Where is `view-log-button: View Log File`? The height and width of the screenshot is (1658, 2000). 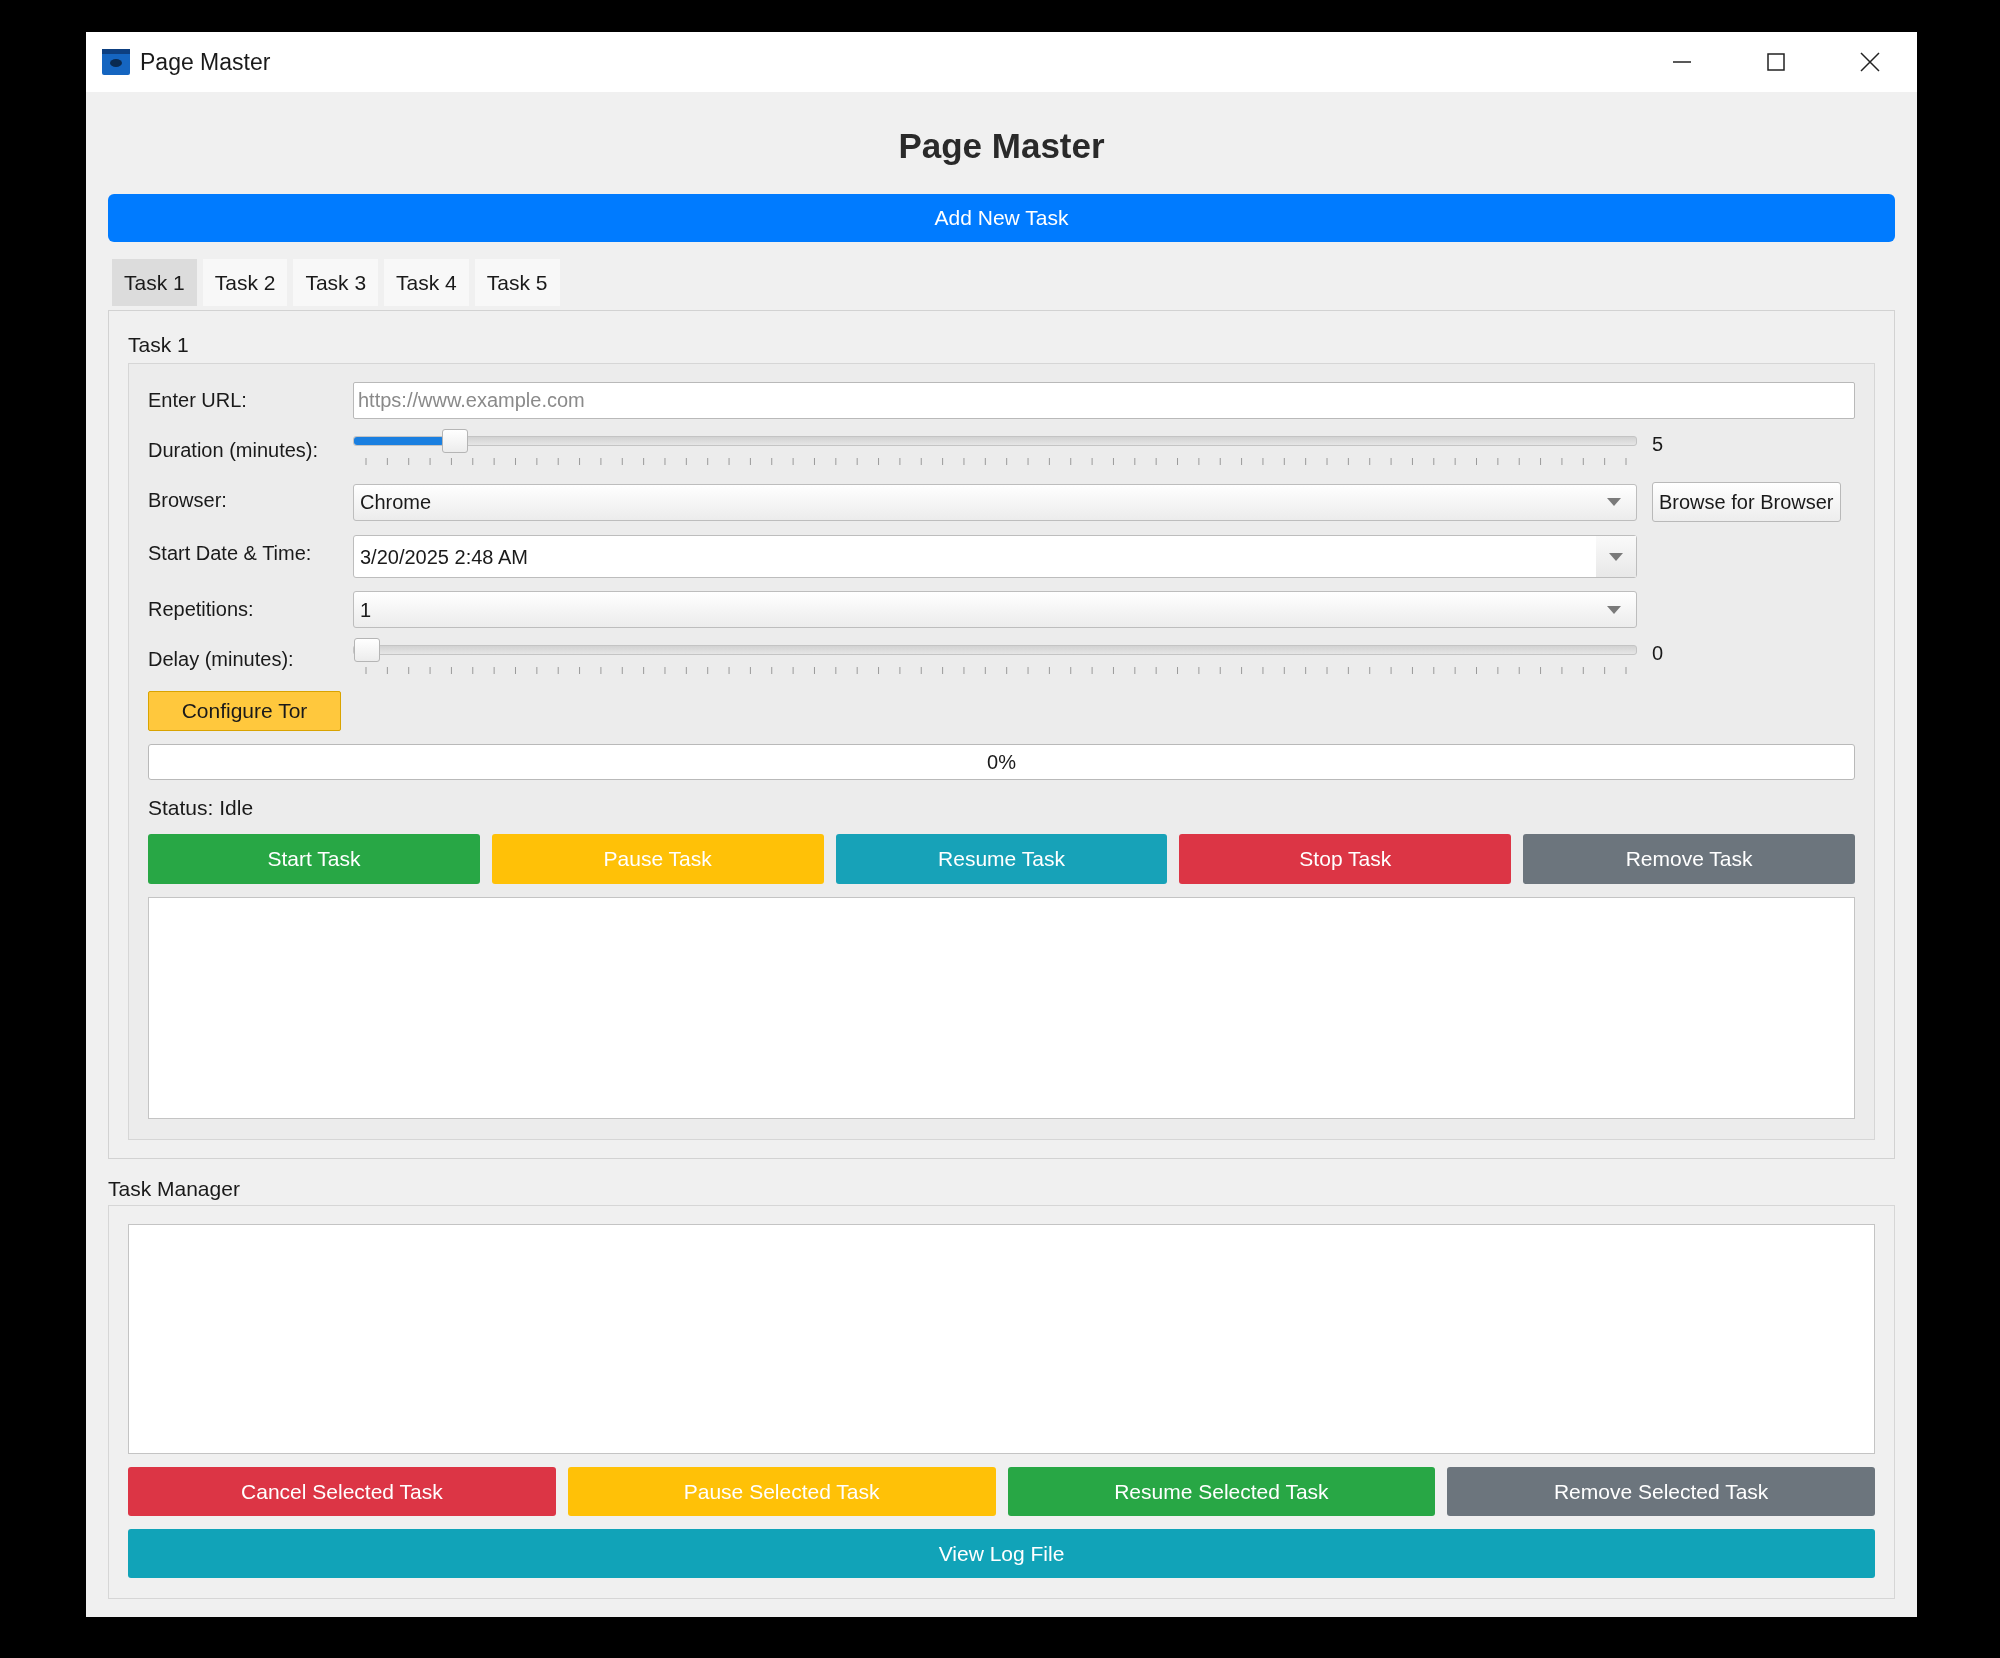
view-log-button: View Log File is located at coordinates (1001, 1553).